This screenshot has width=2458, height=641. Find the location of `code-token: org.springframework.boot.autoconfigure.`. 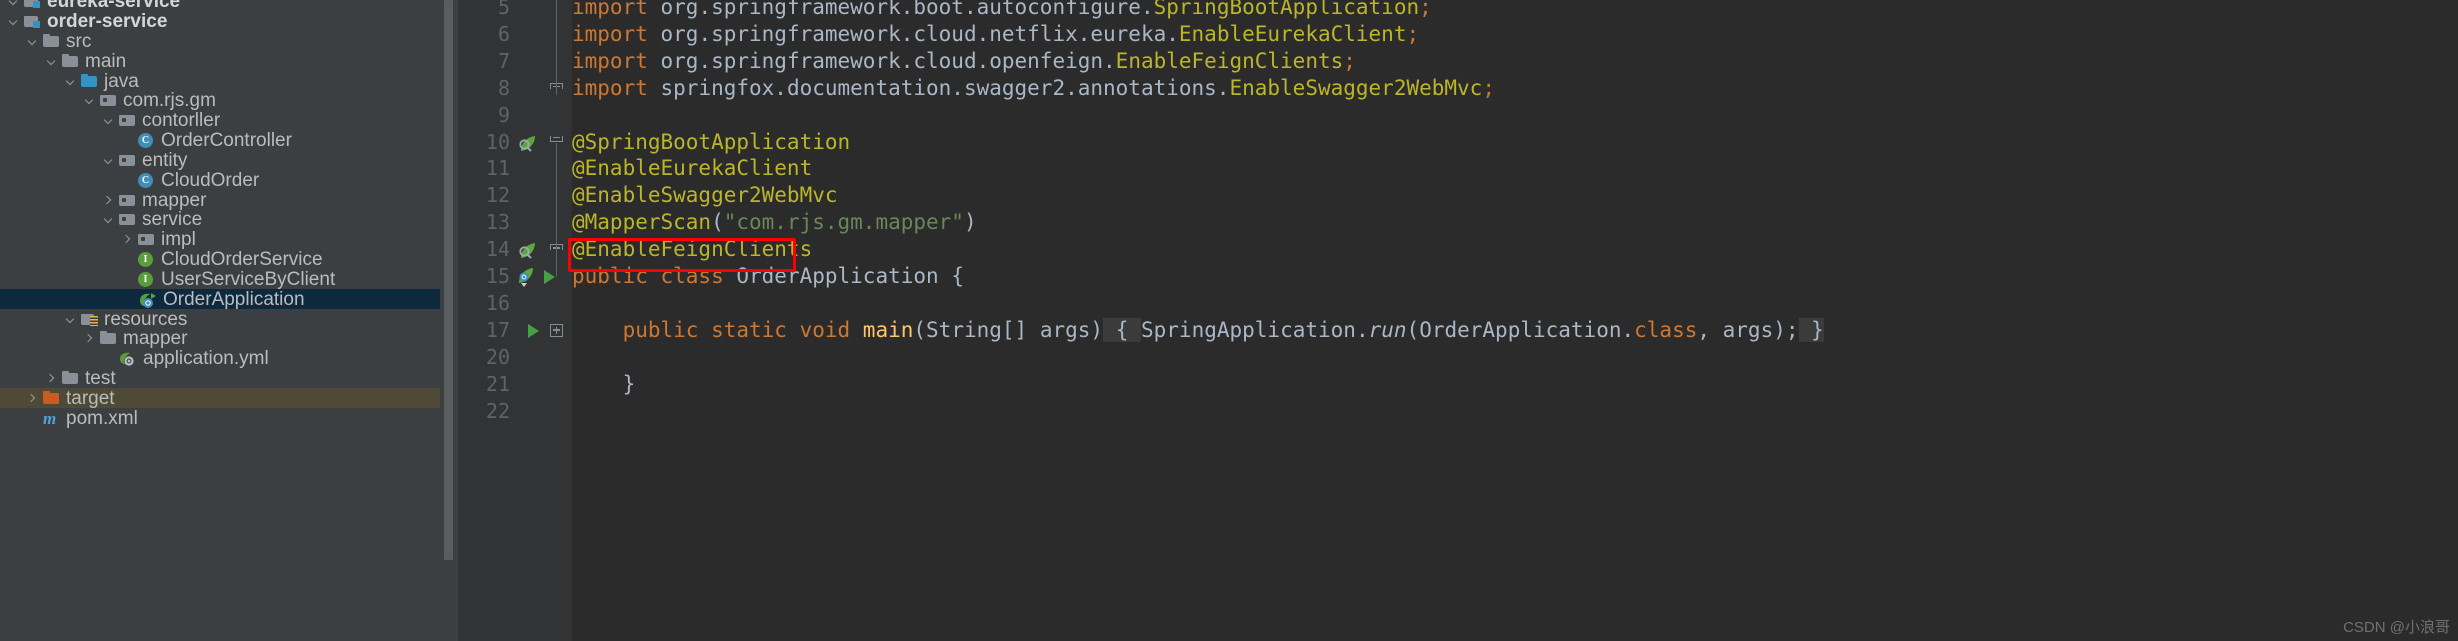

code-token: org.springframework.boot.autoconfigure. is located at coordinates (907, 9).